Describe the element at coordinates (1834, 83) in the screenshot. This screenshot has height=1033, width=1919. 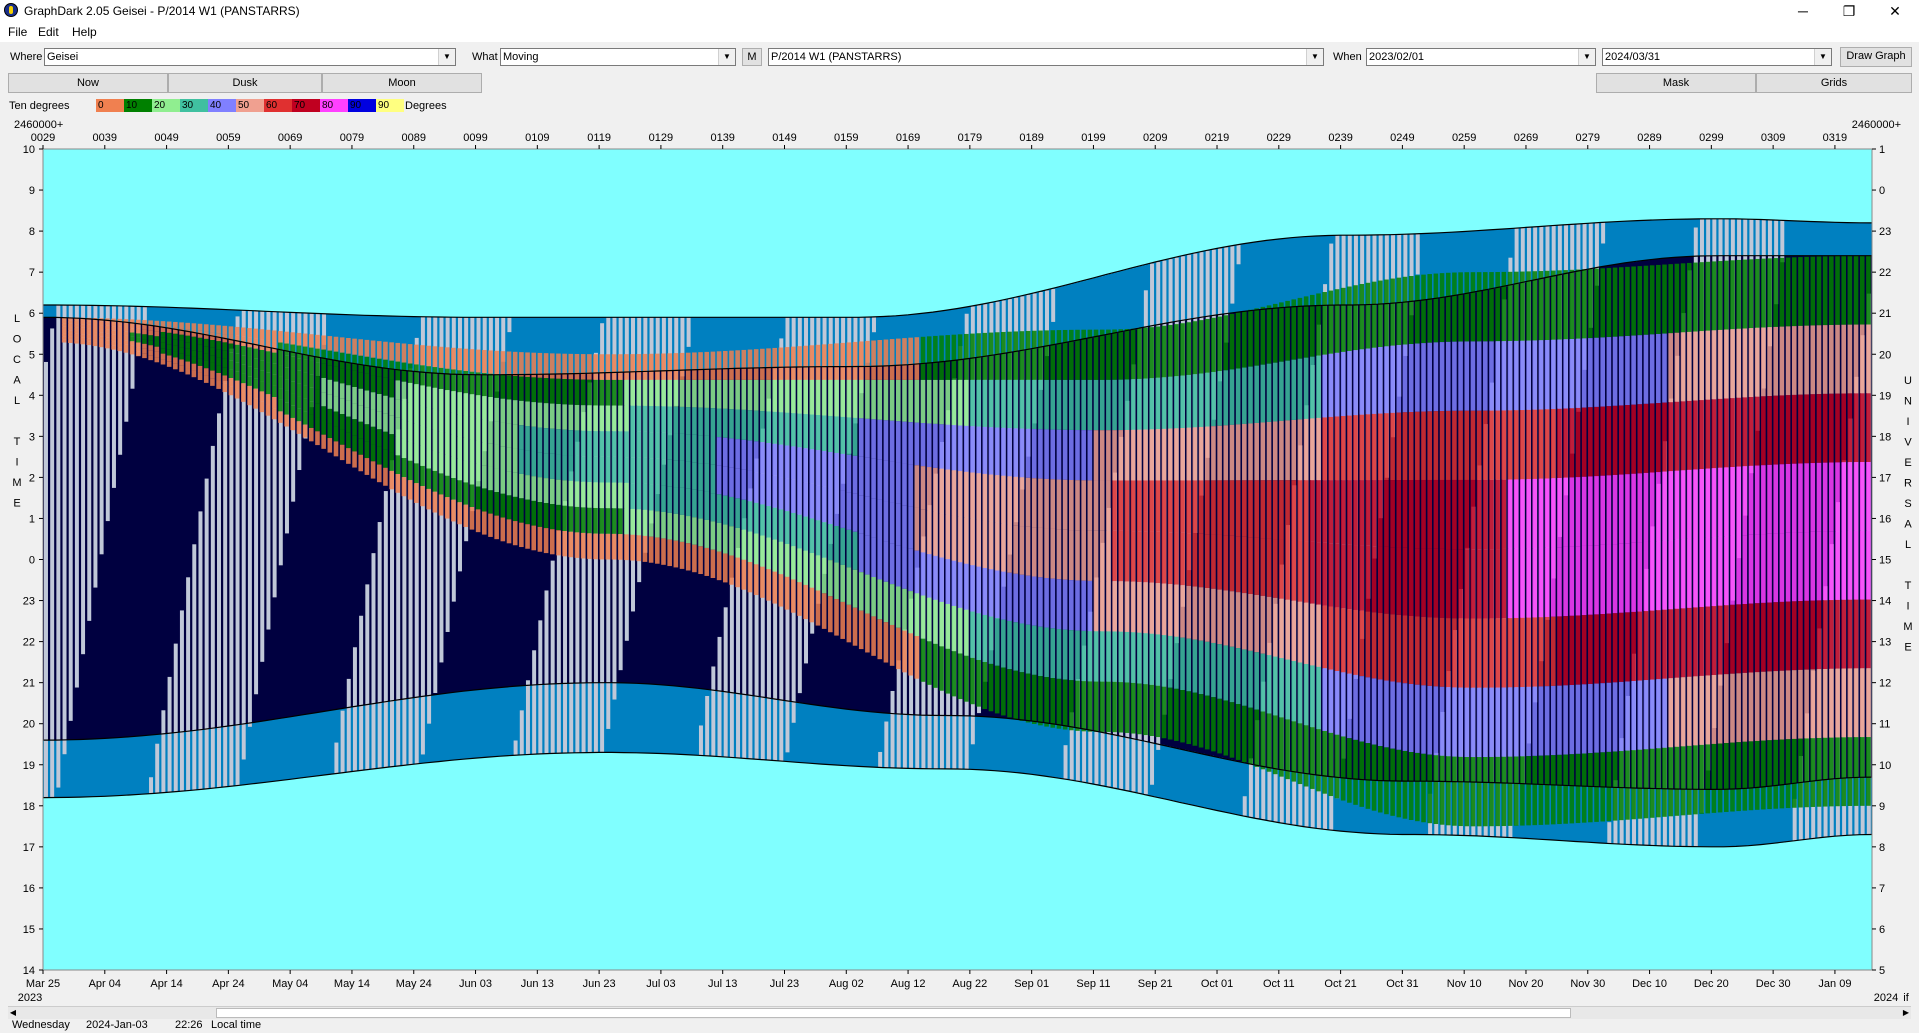
I see `grids-button: Grids` at that location.